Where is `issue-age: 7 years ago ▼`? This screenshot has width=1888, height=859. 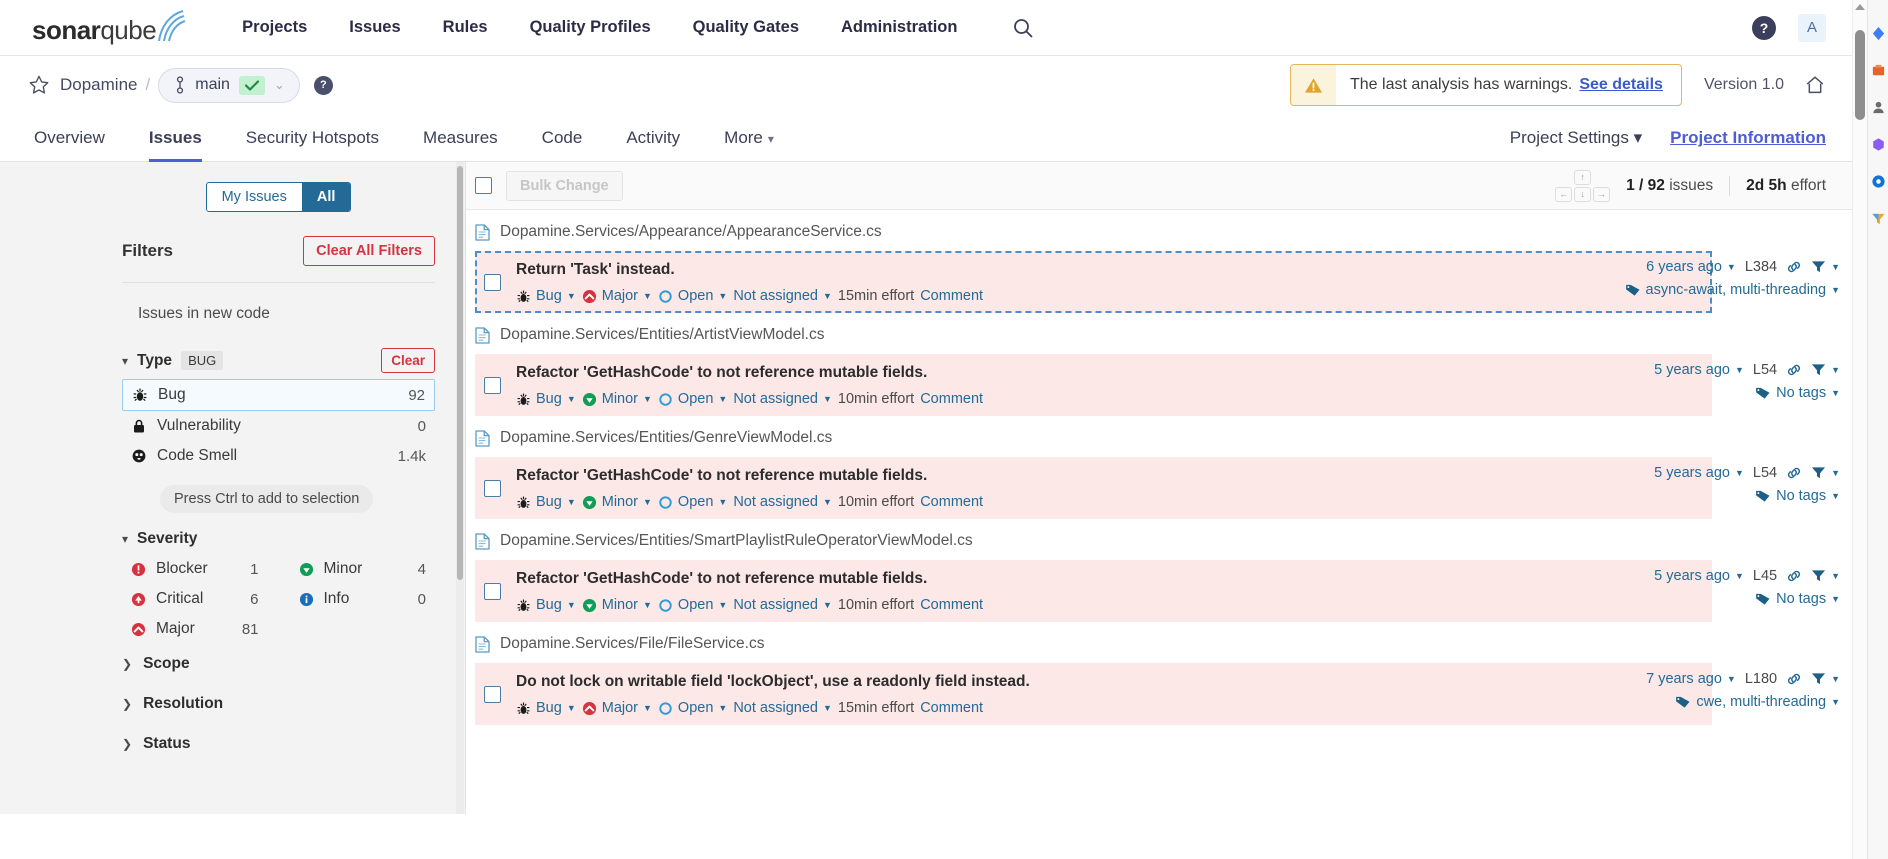
issue-age: 7 years ago ▼ is located at coordinates (1691, 679).